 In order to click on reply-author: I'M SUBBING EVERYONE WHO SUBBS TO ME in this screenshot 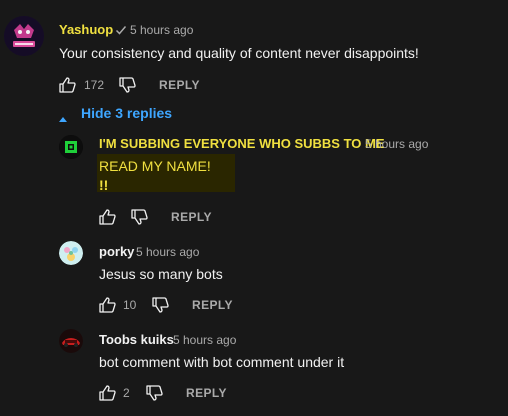, I will do `click(242, 143)`.